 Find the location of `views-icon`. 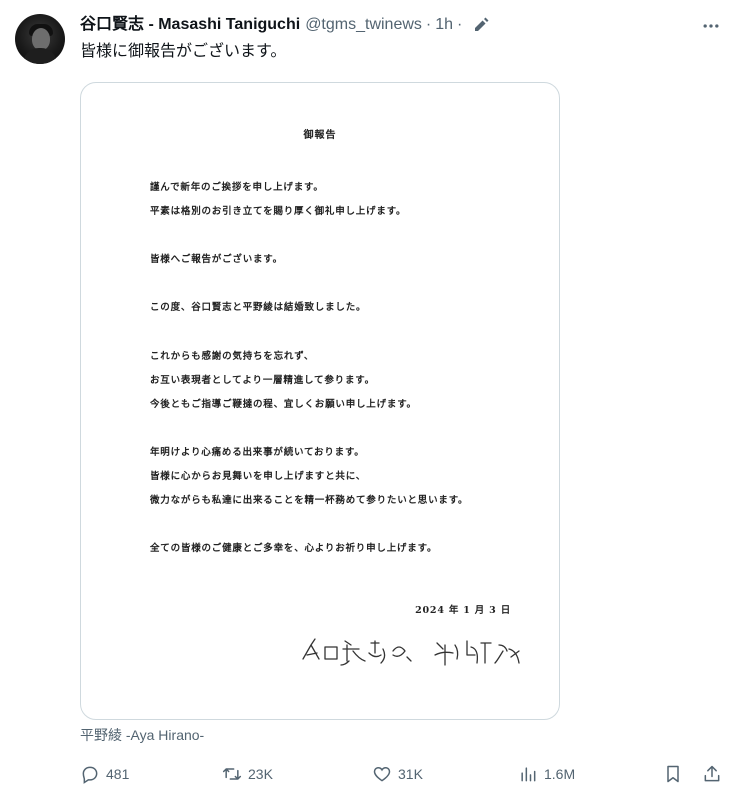

views-icon is located at coordinates (528, 774).